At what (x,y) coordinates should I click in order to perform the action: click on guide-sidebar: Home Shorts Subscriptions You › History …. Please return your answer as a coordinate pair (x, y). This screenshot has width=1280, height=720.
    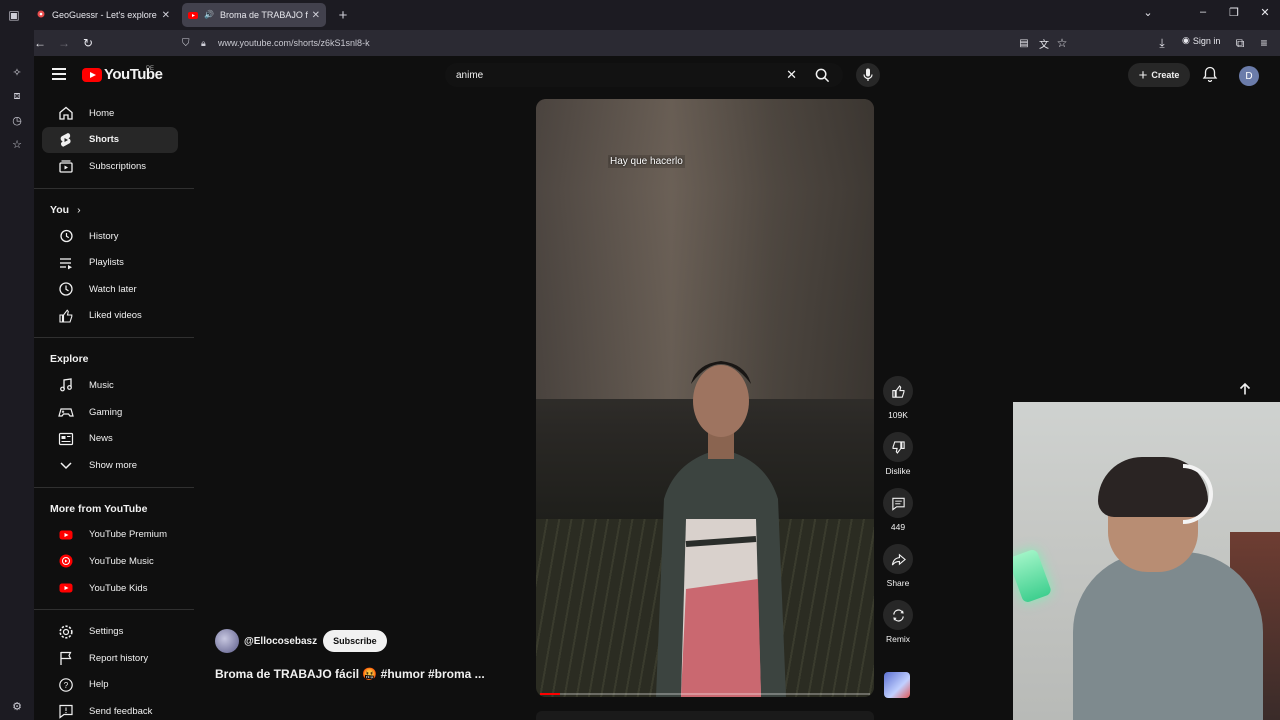
    Looking at the image, I should click on (114, 410).